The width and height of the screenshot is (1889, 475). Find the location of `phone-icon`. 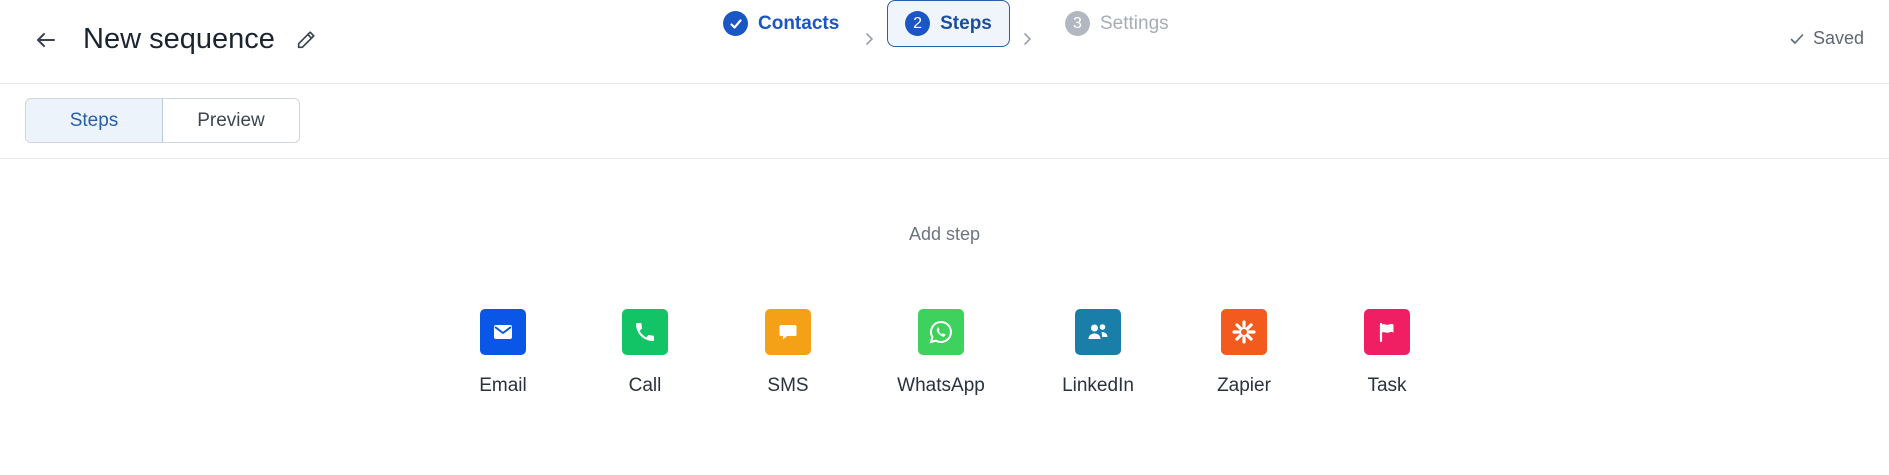

phone-icon is located at coordinates (645, 332).